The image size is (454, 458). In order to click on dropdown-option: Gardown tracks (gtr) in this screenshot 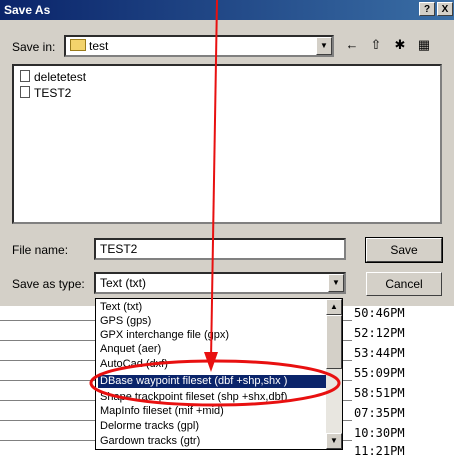, I will do `click(213, 441)`.